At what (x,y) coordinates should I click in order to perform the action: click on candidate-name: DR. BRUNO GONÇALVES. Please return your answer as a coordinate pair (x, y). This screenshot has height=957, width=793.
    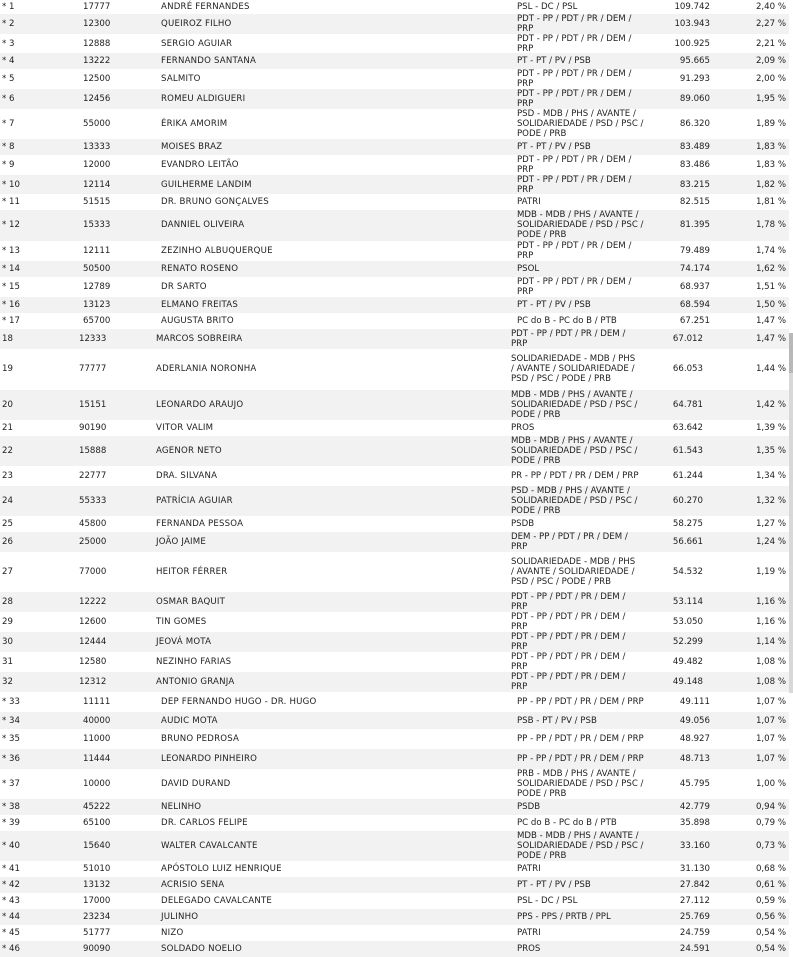
    Looking at the image, I should click on (215, 202).